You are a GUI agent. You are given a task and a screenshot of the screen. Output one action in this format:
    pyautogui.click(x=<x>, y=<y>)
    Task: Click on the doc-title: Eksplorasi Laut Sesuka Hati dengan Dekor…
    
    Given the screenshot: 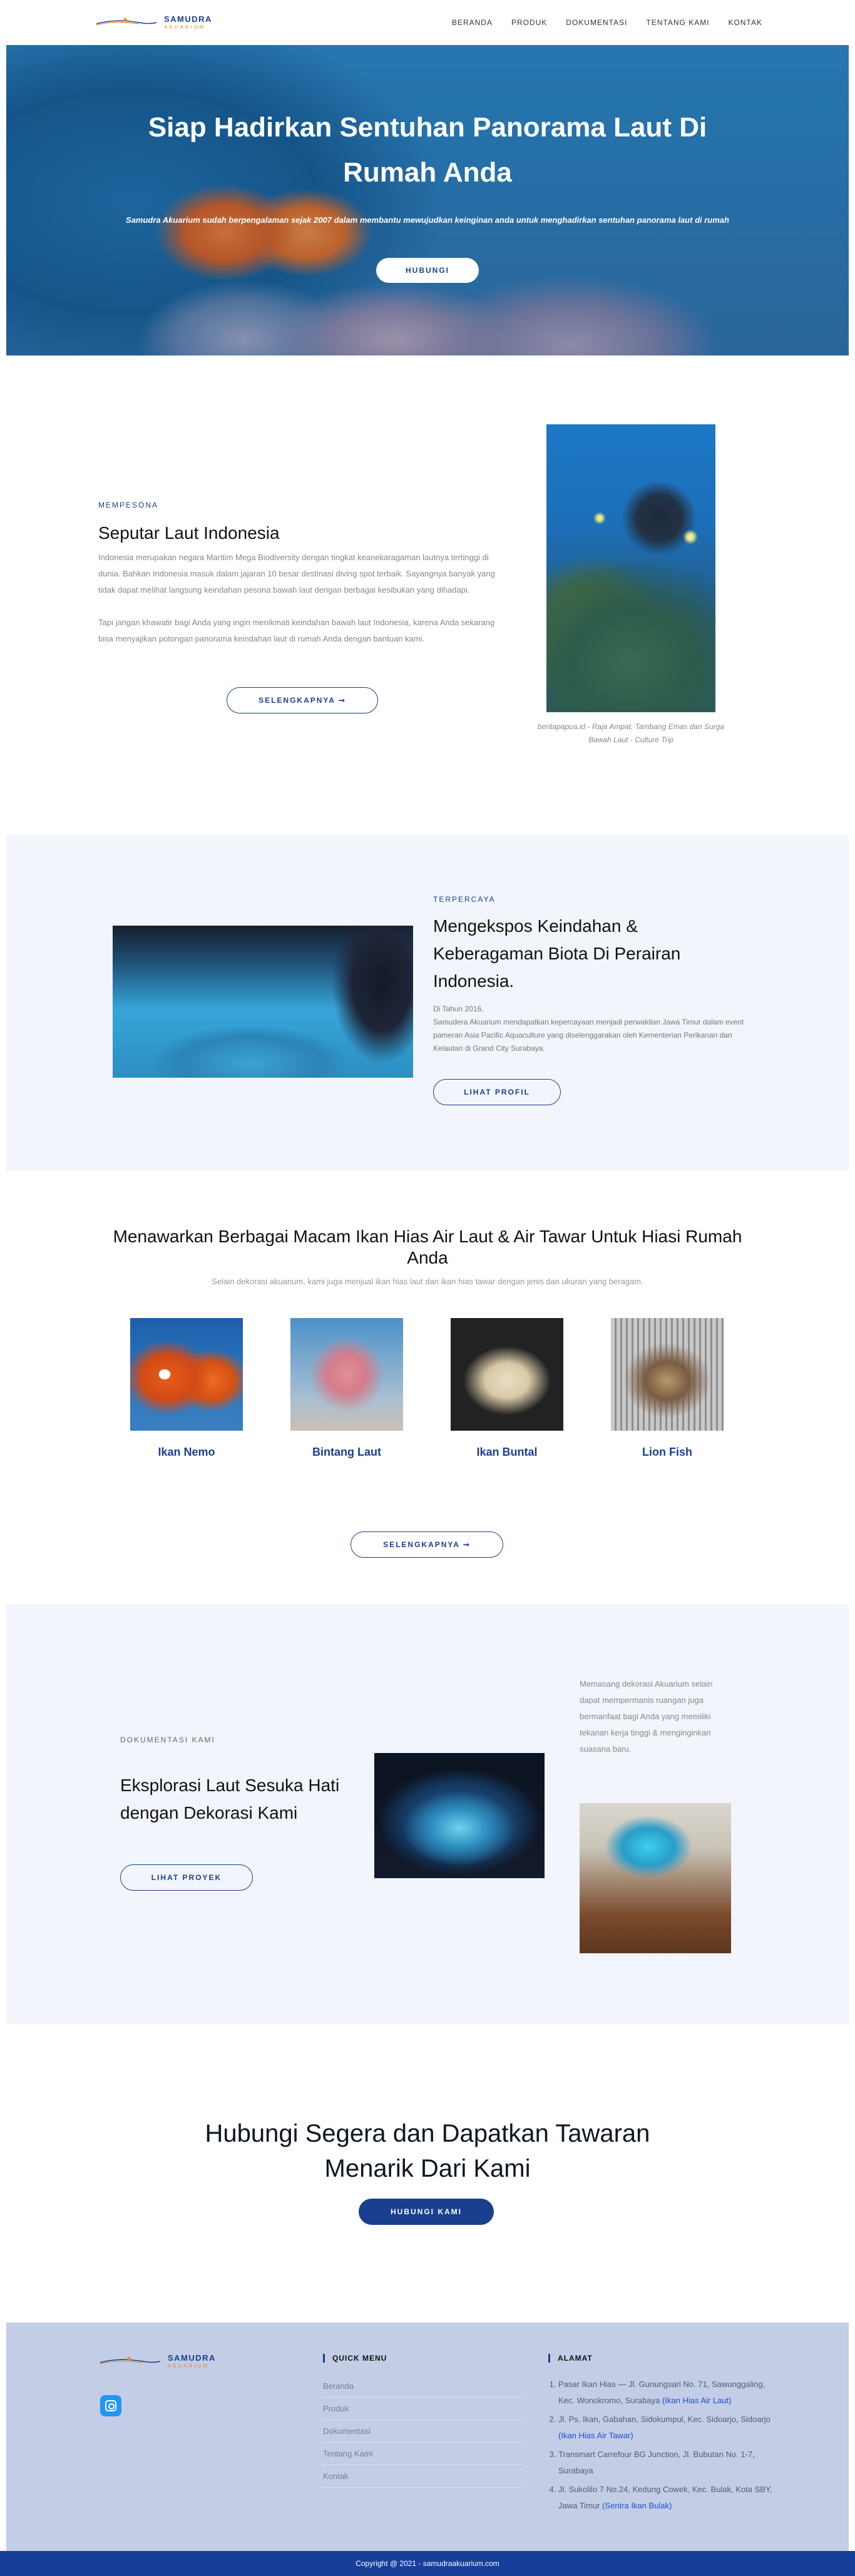 What is the action you would take?
    pyautogui.click(x=230, y=1799)
    